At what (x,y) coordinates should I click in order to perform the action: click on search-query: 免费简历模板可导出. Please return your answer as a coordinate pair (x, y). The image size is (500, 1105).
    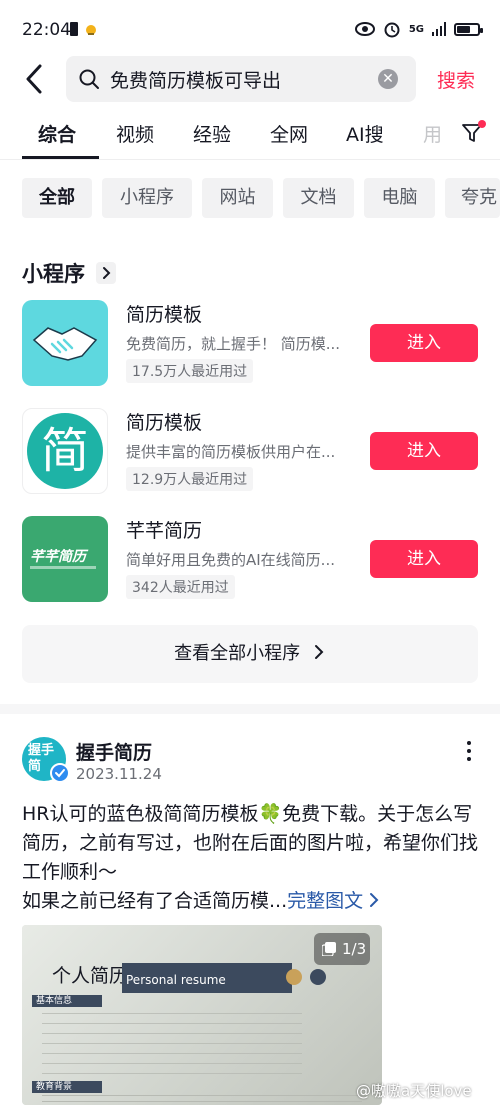
    Looking at the image, I should click on (196, 81).